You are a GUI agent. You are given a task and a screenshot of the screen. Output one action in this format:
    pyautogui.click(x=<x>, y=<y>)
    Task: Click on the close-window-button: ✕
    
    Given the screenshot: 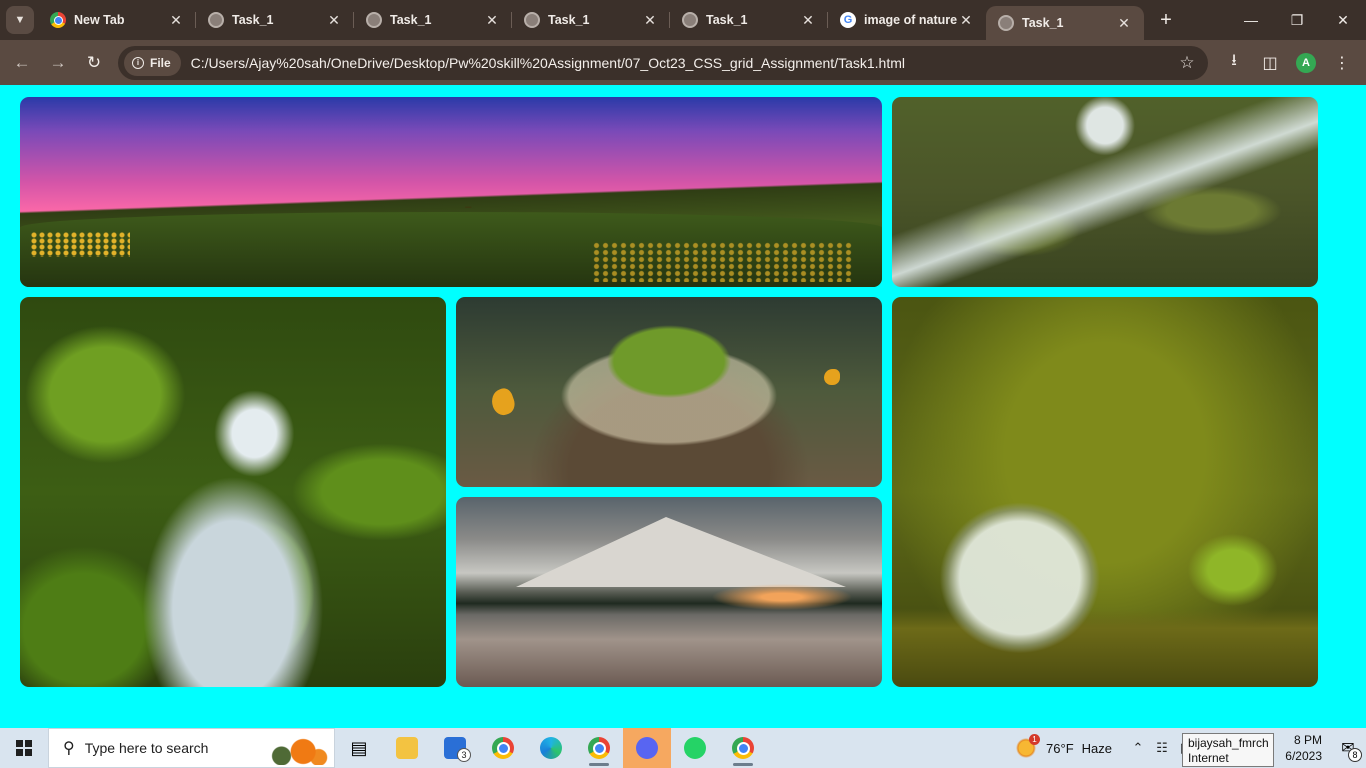 What is the action you would take?
    pyautogui.click(x=1343, y=20)
    